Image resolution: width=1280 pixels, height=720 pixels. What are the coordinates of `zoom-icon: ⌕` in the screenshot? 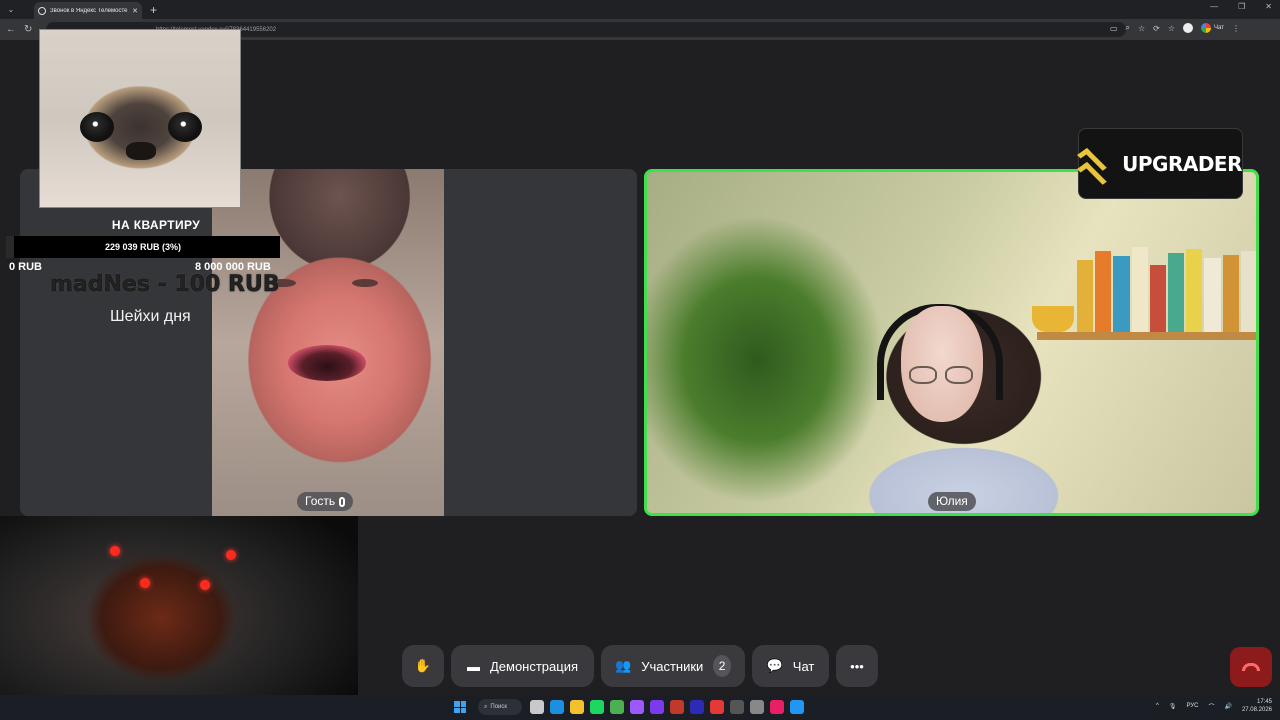 It's located at (1128, 28).